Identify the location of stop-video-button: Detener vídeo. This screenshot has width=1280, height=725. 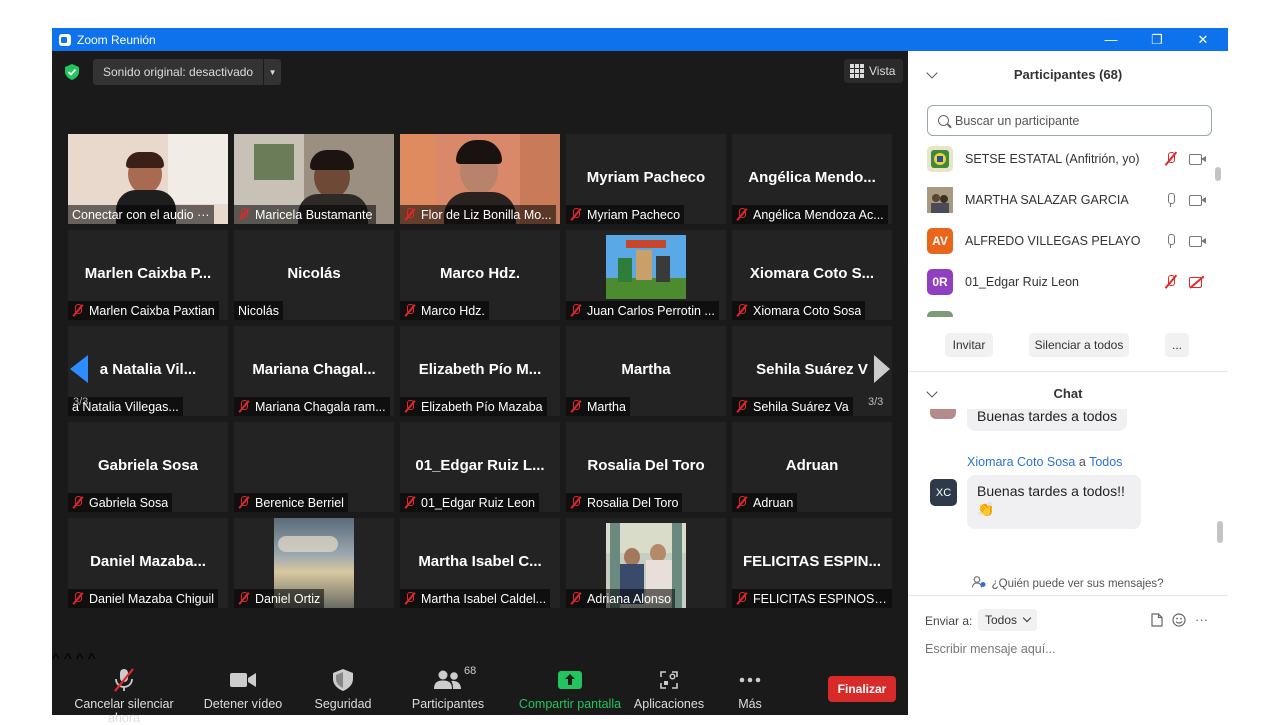
(243, 689).